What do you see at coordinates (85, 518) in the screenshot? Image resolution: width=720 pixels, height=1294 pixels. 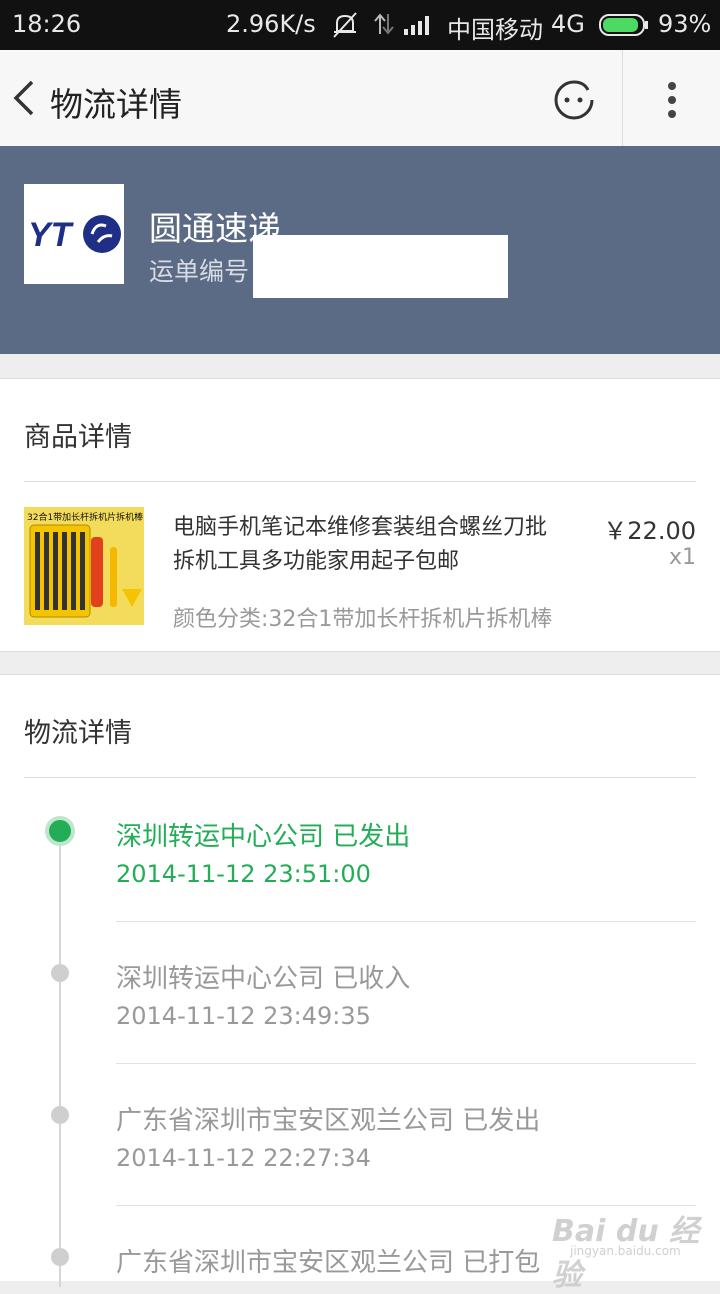 I see `product-image-caption: 32合1带加长杆拆机片拆机棒` at bounding box center [85, 518].